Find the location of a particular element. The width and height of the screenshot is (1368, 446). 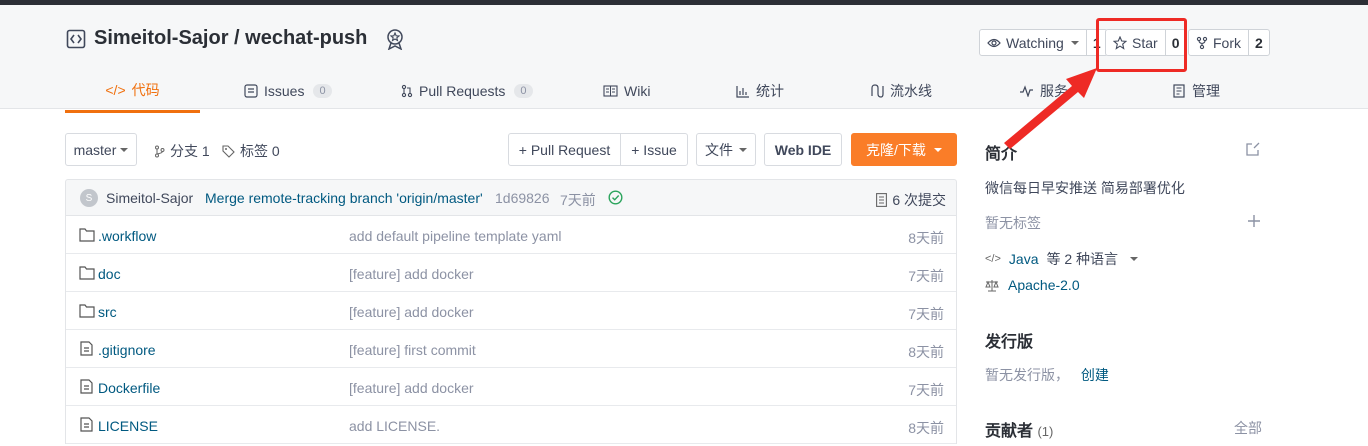

tab-stats: 统计 is located at coordinates (760, 91).